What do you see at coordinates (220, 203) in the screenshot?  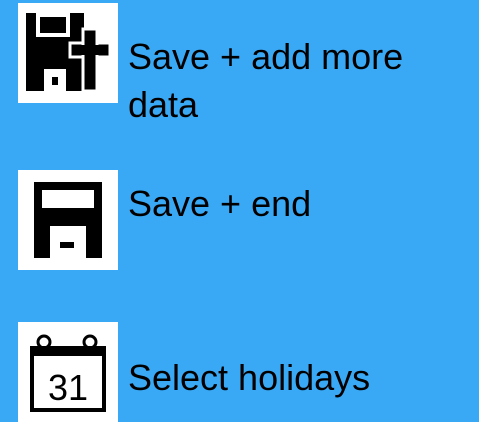 I see `save-end-label: Save + end` at bounding box center [220, 203].